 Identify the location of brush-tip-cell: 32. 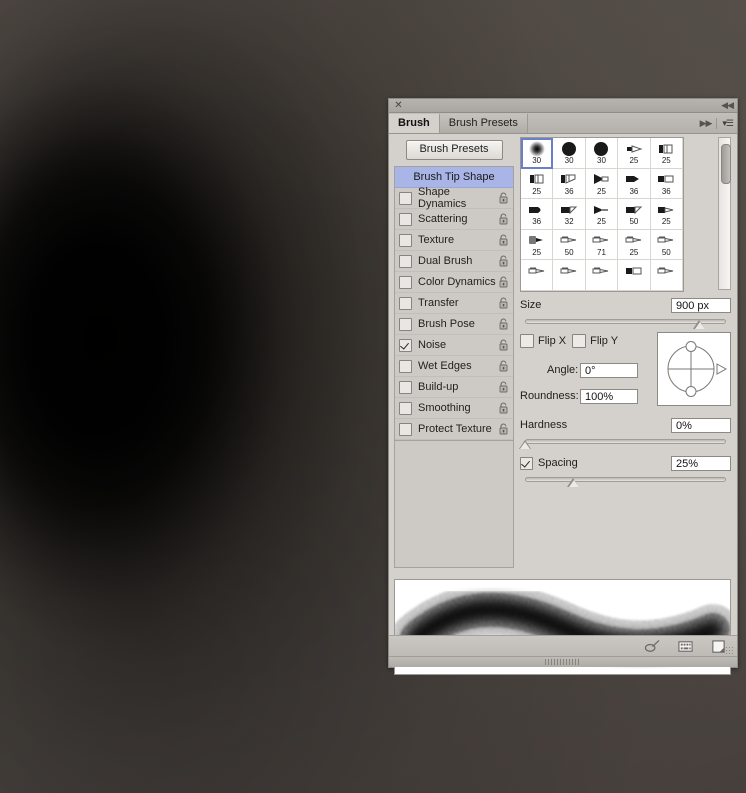
(569, 214).